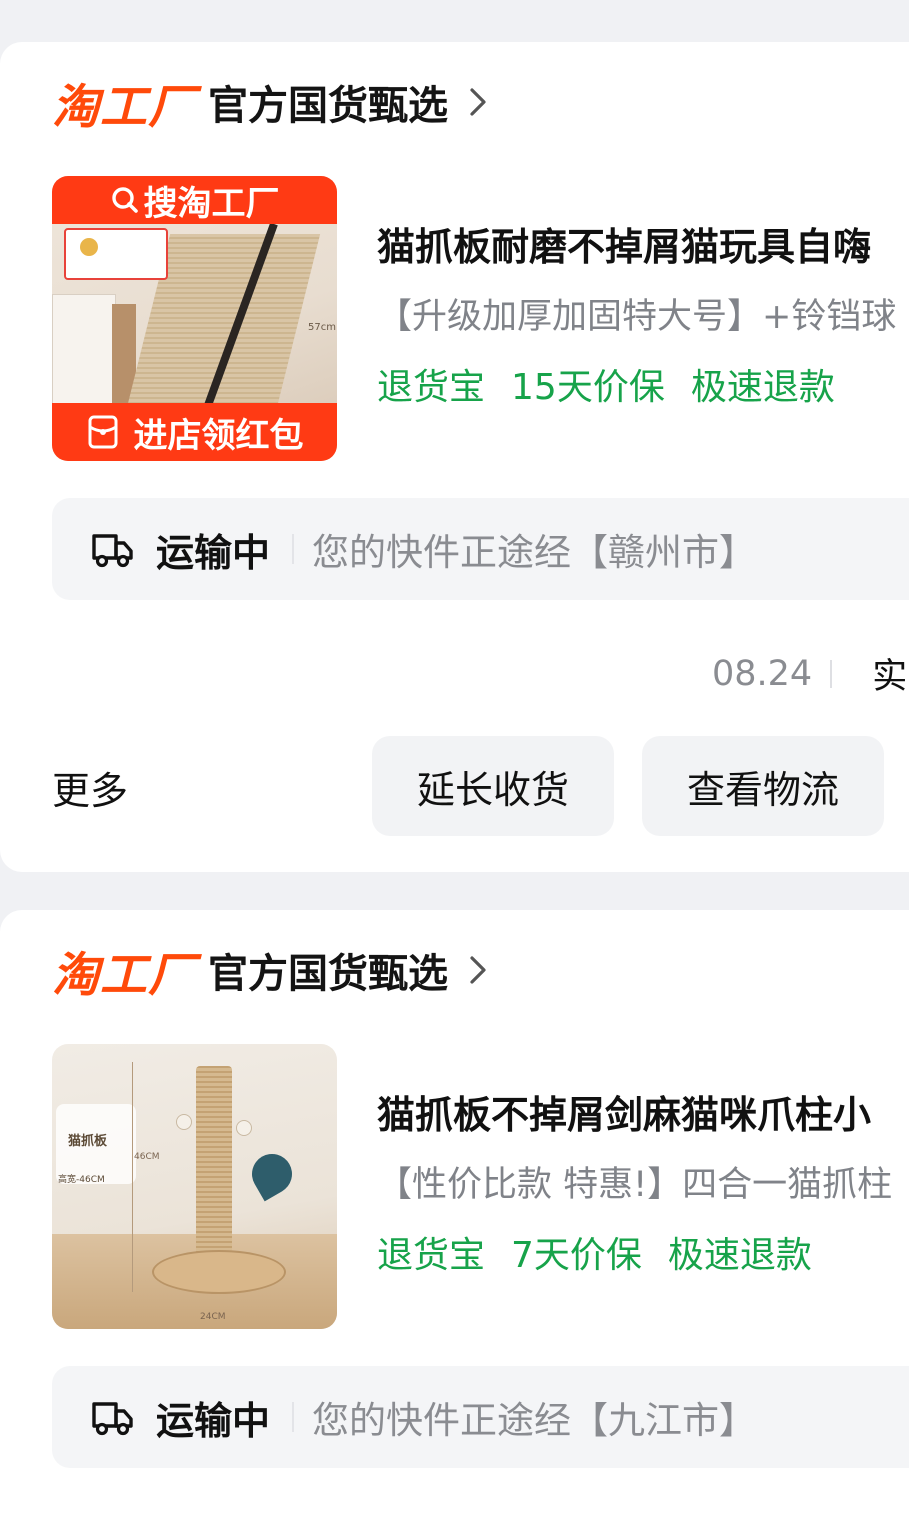 The width and height of the screenshot is (909, 1513). I want to click on logistics-bar: 运输中 您的快件正途经【九江市】, so click(480, 1417).